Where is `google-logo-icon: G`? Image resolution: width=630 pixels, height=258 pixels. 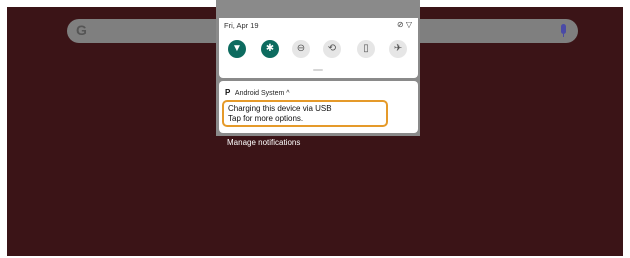
google-logo-icon: G is located at coordinates (81, 30).